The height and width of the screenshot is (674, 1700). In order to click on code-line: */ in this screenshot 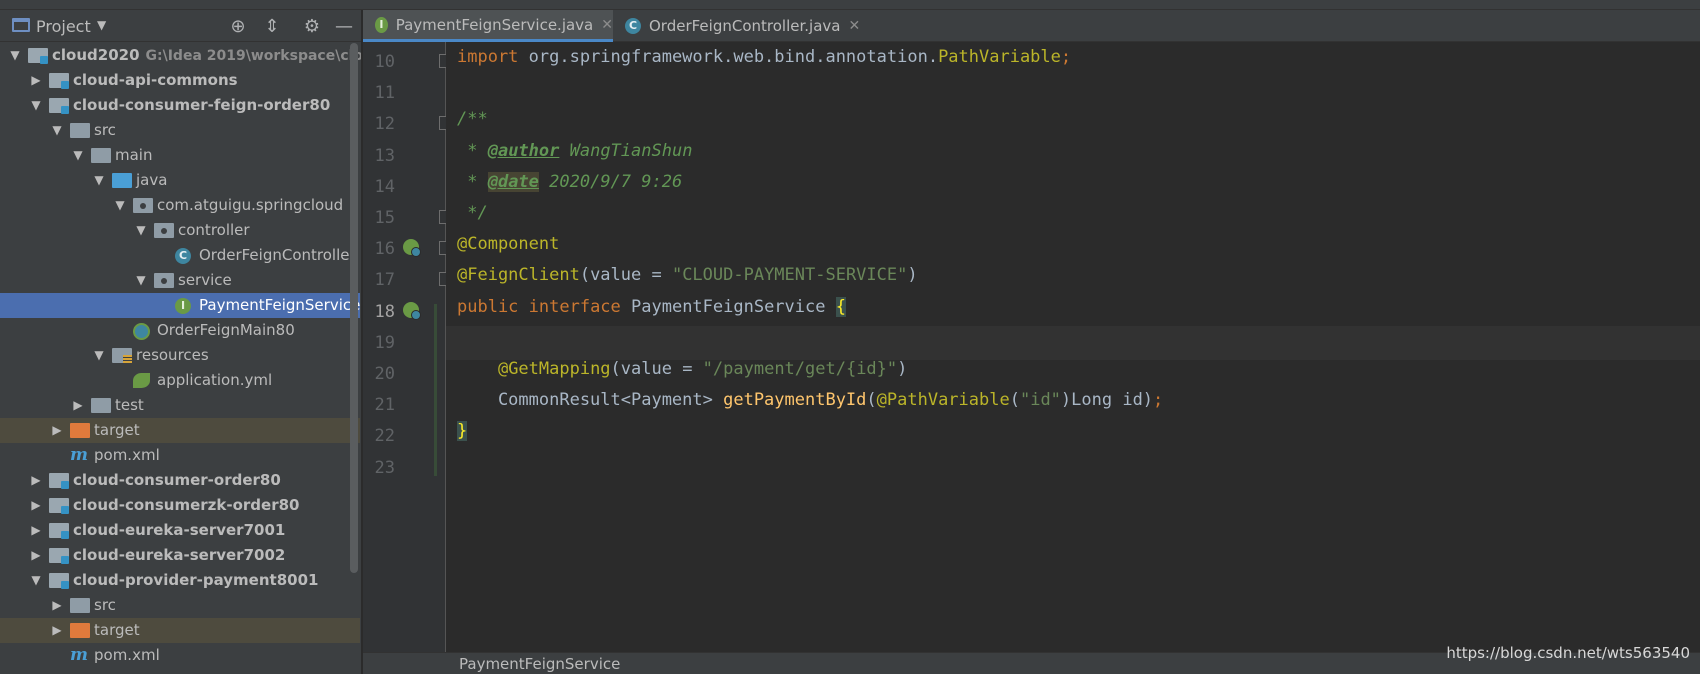, I will do `click(472, 213)`.